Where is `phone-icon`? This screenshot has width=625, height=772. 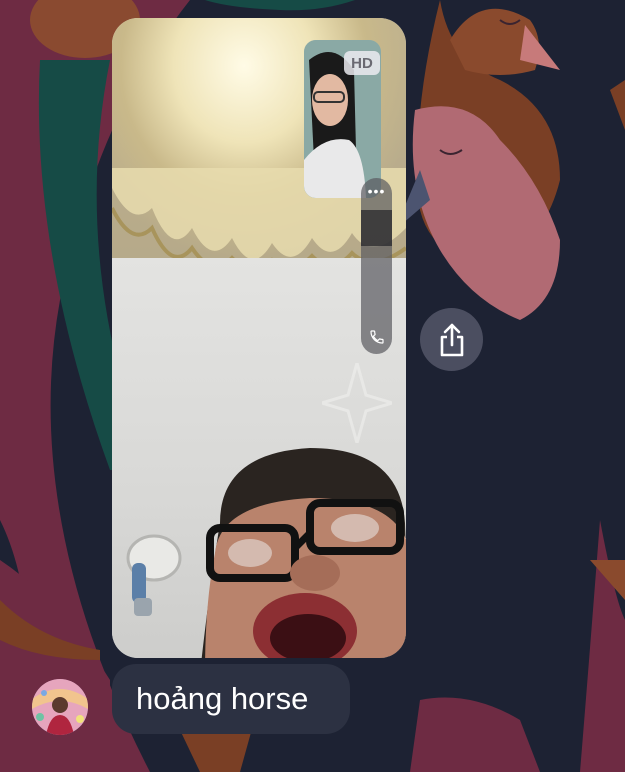 phone-icon is located at coordinates (376, 337).